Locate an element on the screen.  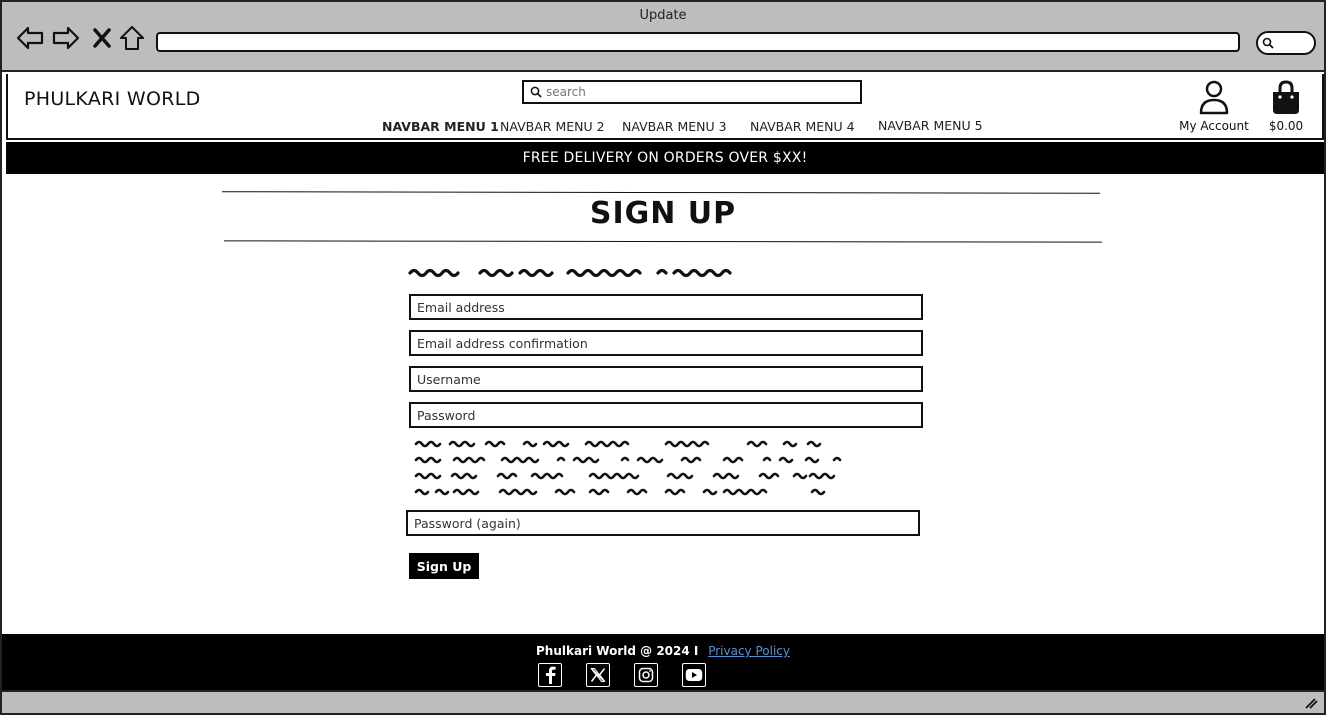
delivery-banner: FREE DELIVERY ON ORDERS OVER $XX! is located at coordinates (665, 158).